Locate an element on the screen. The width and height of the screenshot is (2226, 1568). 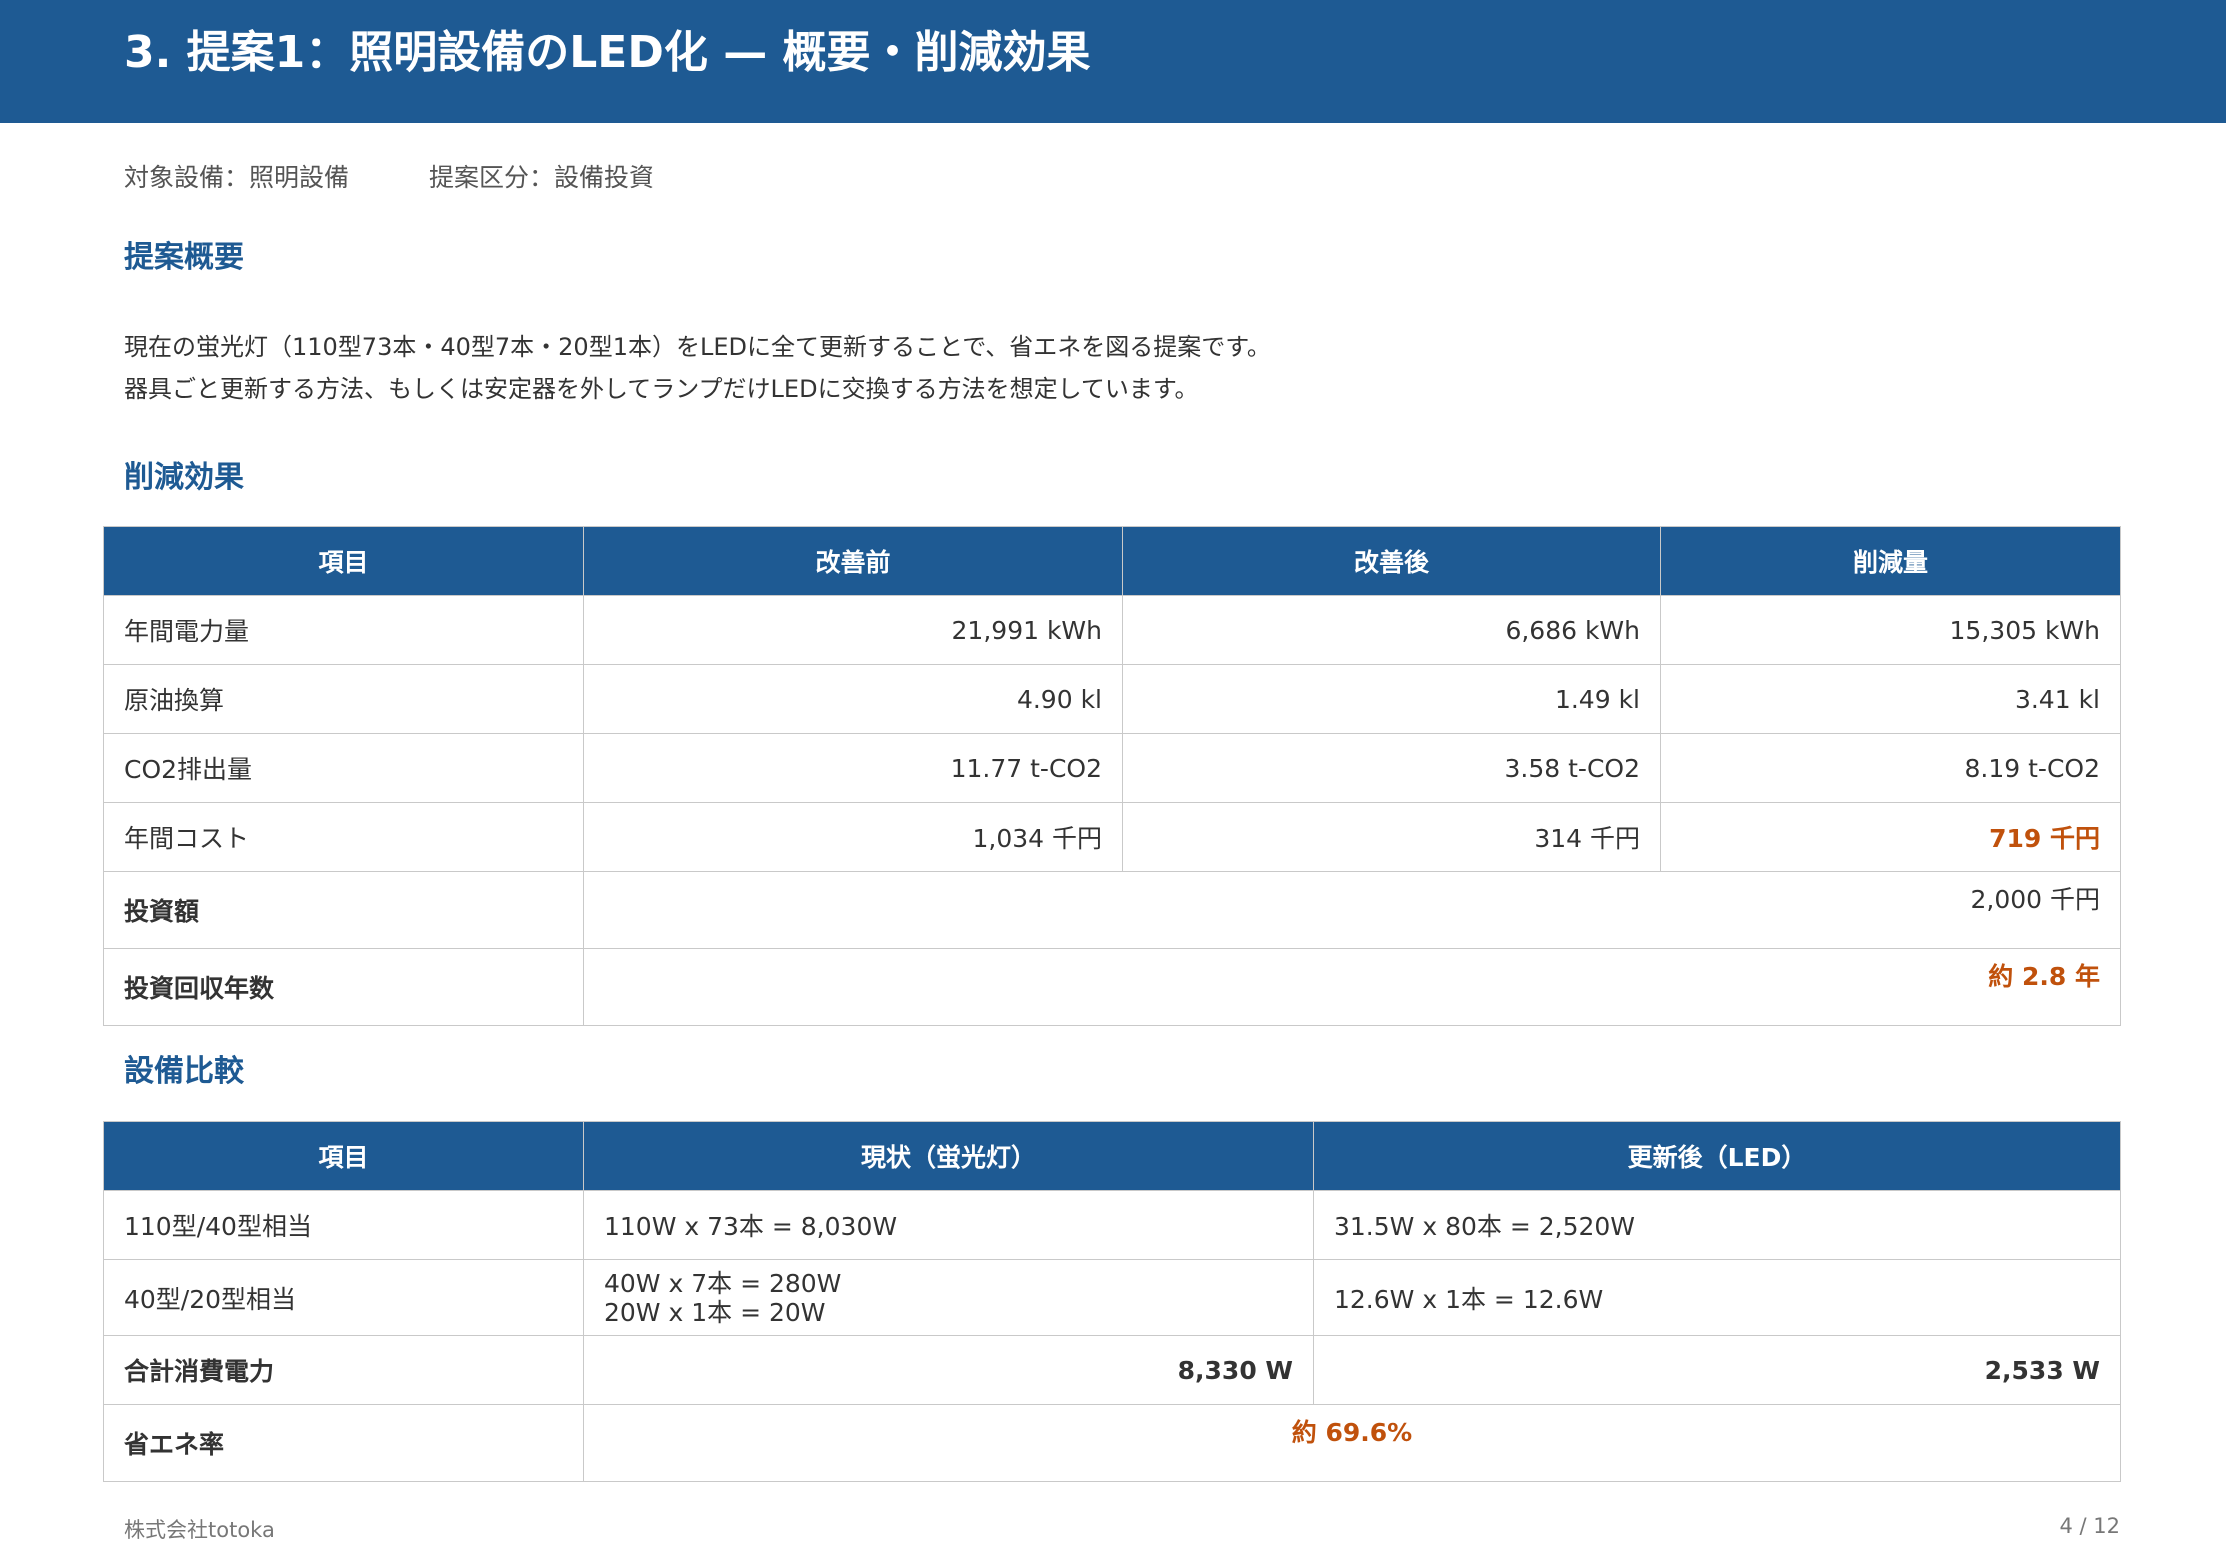
target-equipment: 対象設備：照明設備 is located at coordinates (237, 177).